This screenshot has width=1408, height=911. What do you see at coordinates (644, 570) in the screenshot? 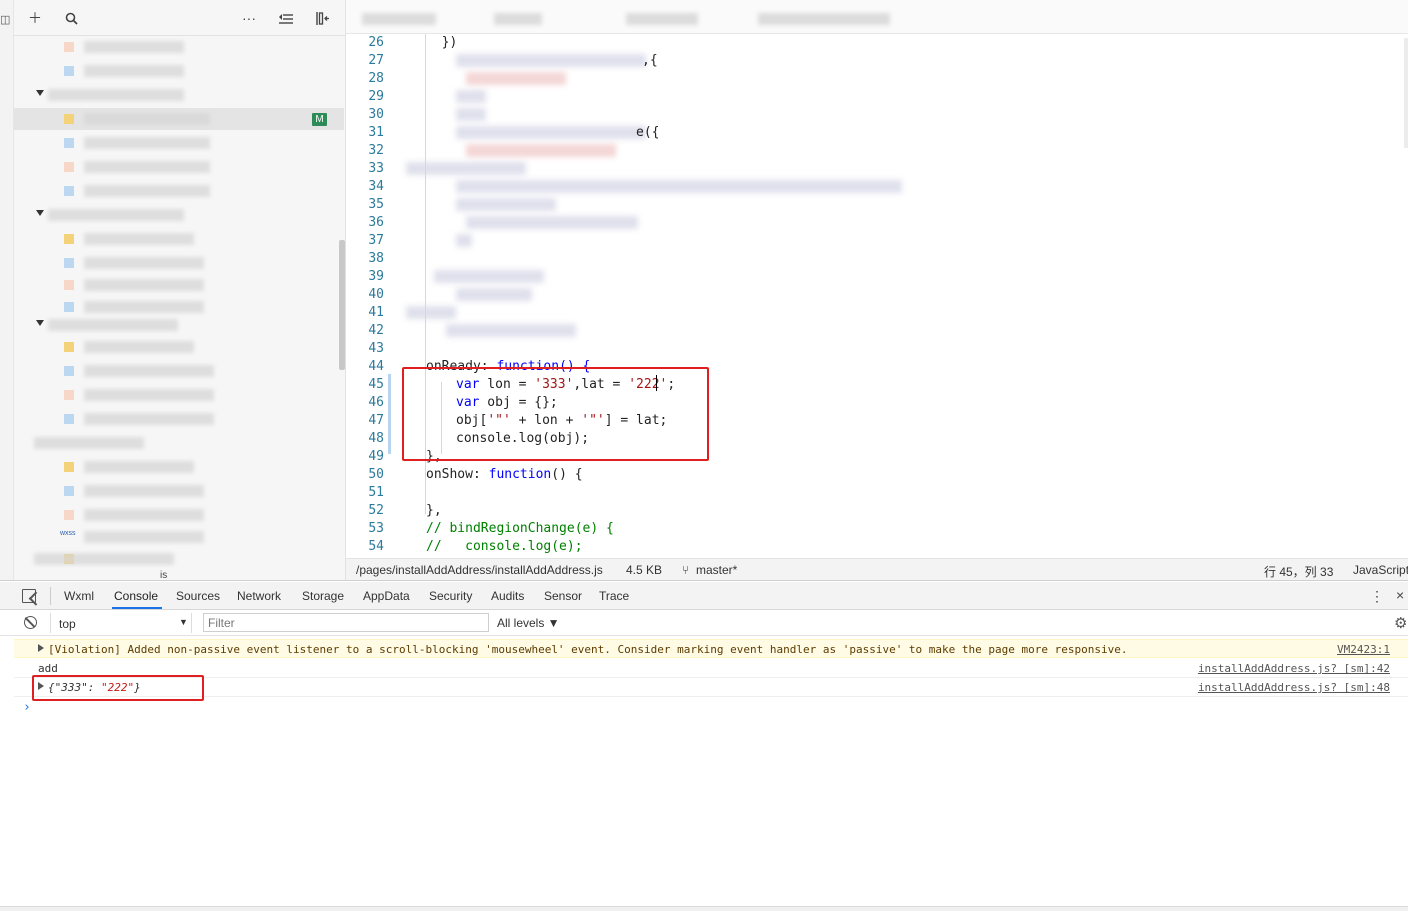
I see `file-size: 4.5 KB` at bounding box center [644, 570].